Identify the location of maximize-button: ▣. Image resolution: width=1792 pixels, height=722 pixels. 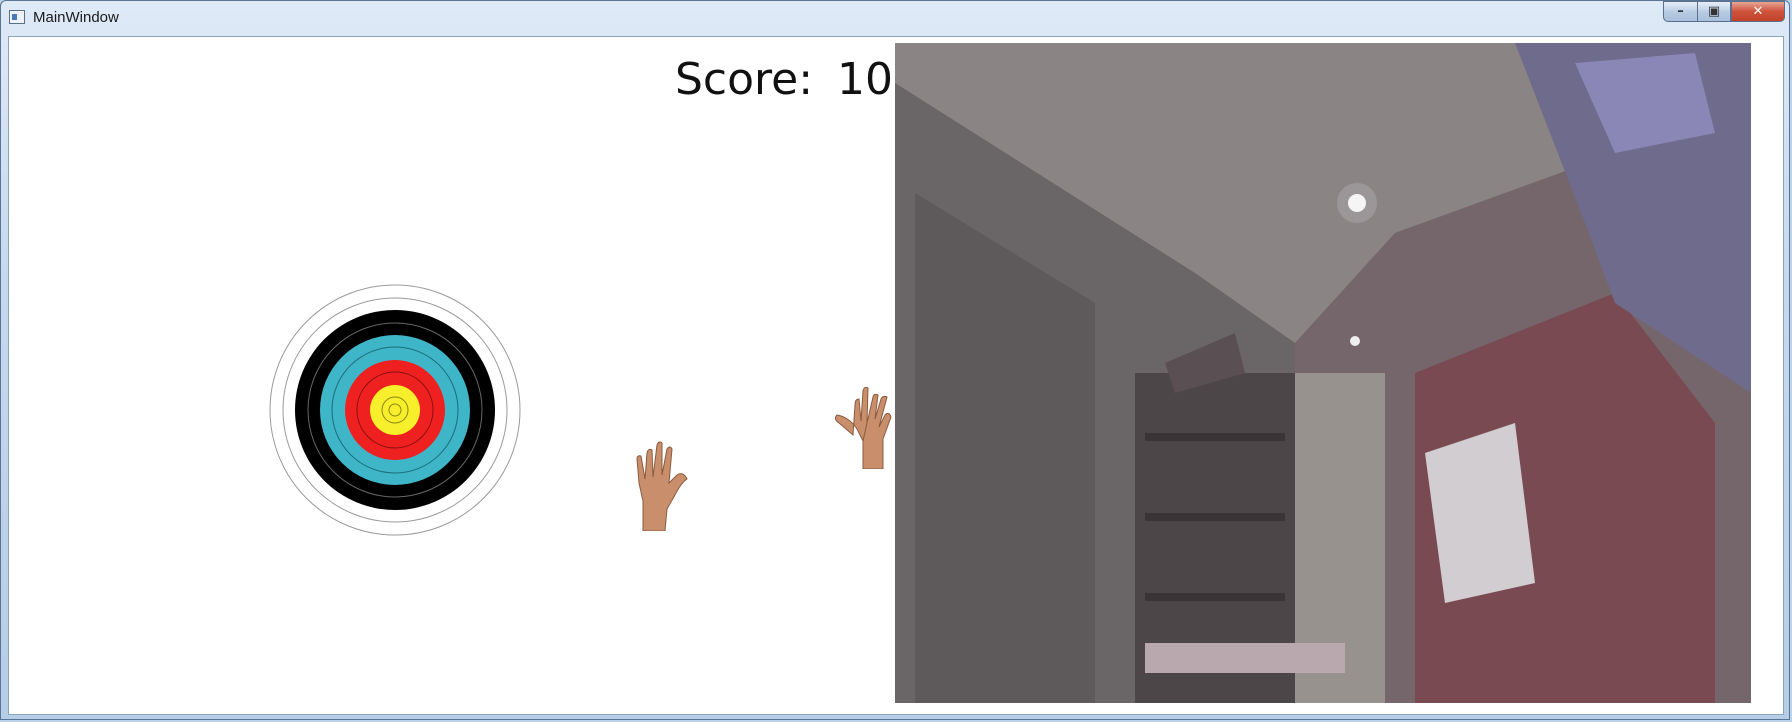
(1714, 11).